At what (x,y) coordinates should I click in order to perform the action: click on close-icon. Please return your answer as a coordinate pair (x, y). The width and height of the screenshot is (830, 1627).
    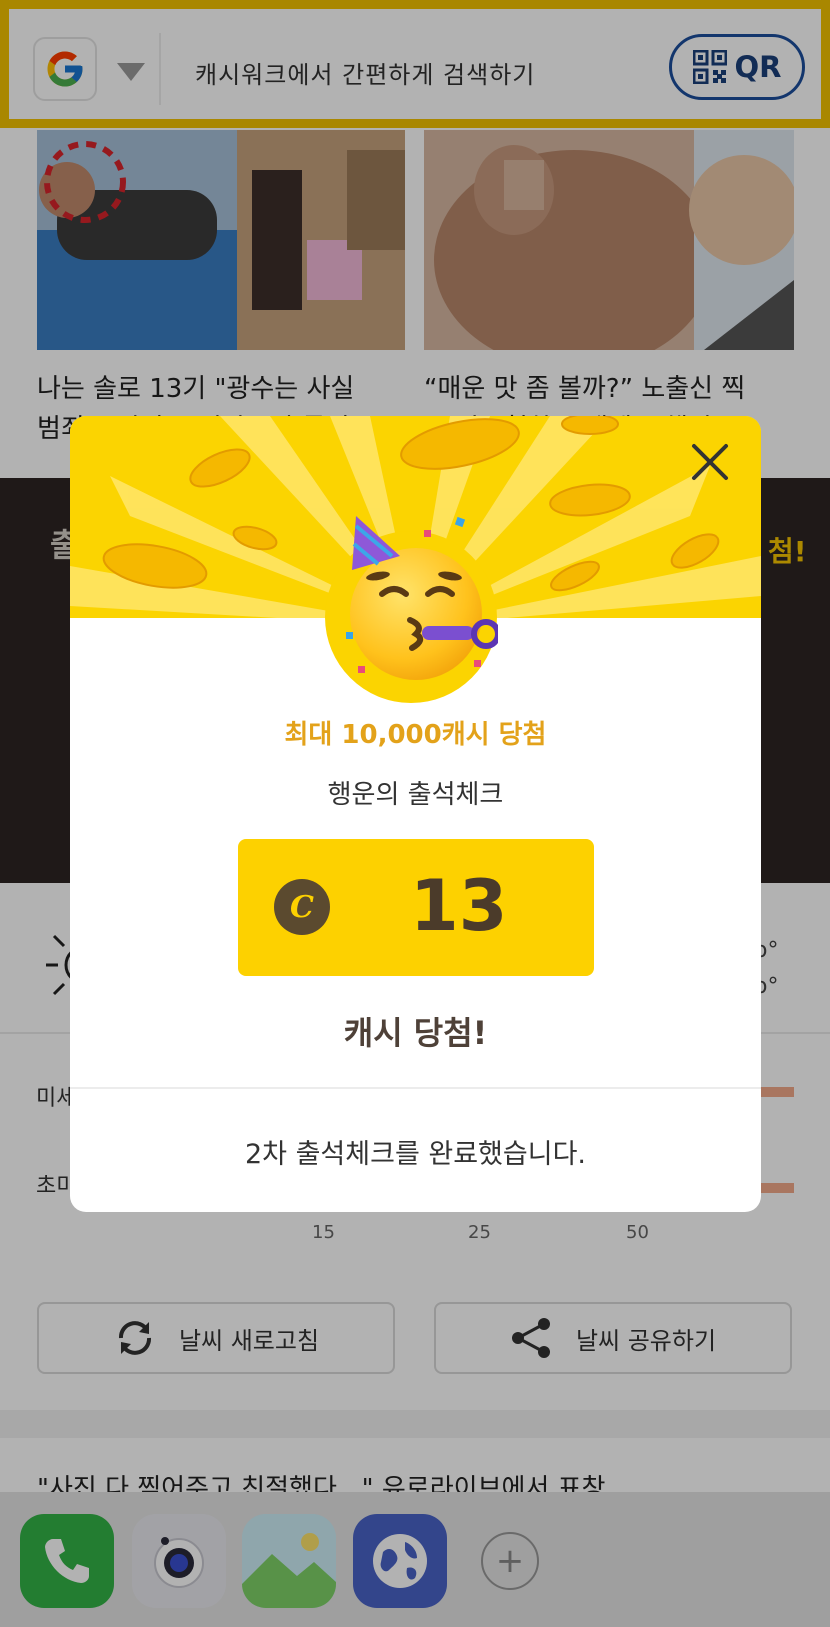
    Looking at the image, I should click on (710, 462).